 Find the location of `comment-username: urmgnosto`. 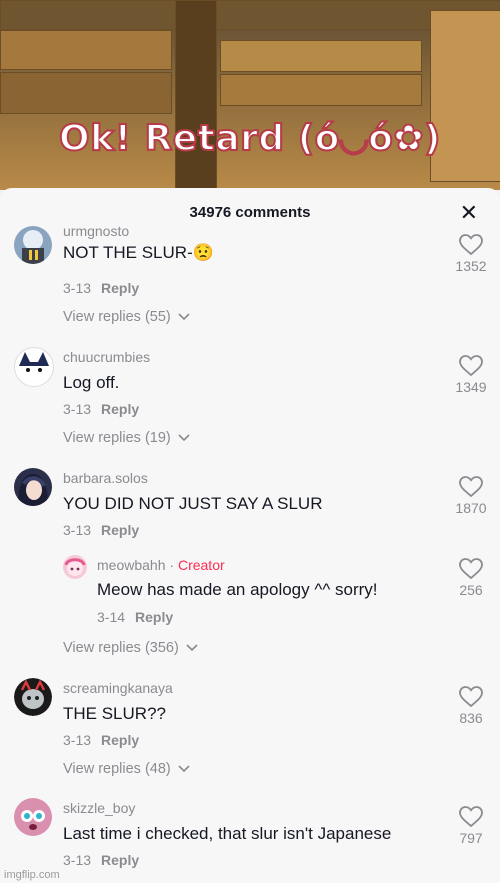

comment-username: urmgnosto is located at coordinates (96, 231).